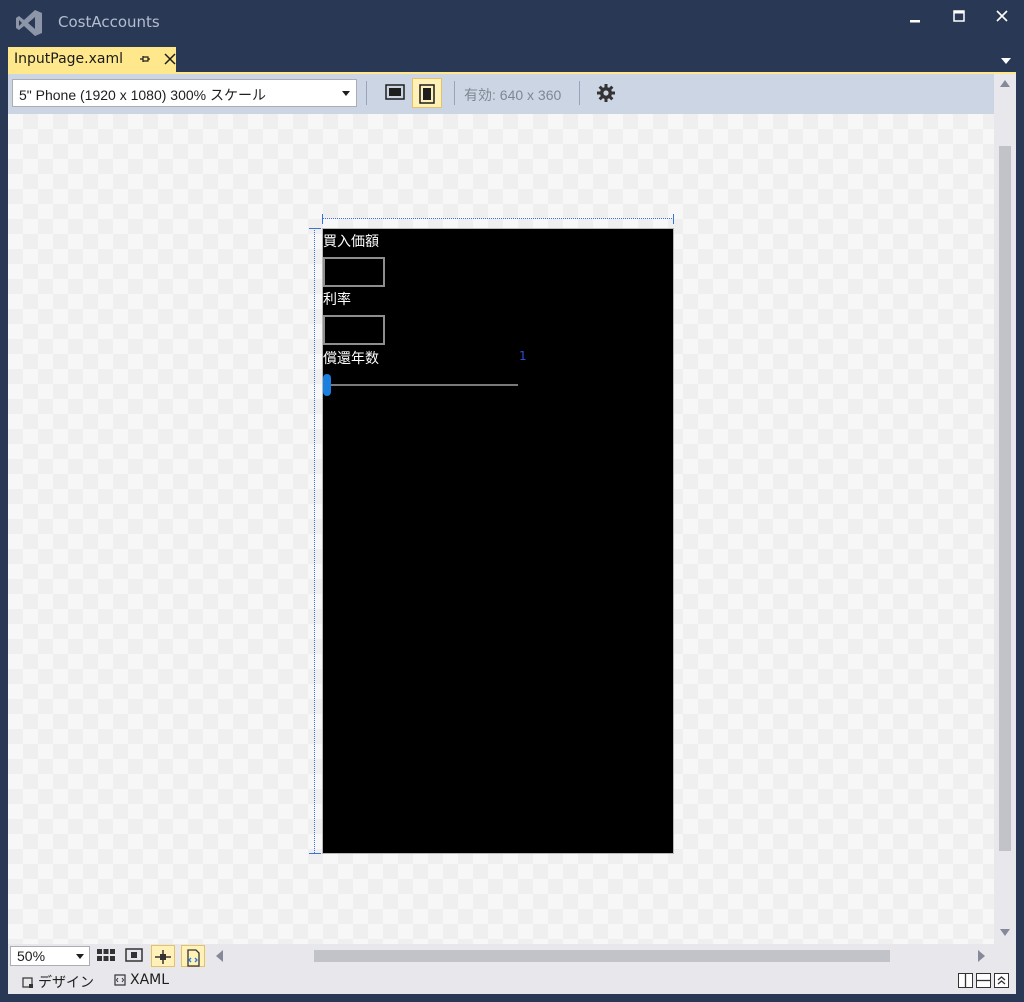 The image size is (1024, 1002). What do you see at coordinates (351, 359) in the screenshot?
I see `label-redemption-years: 償還年数` at bounding box center [351, 359].